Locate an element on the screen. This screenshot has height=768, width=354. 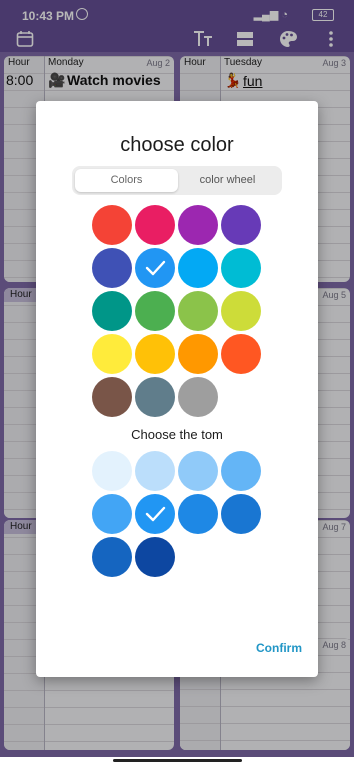
home-indicator is located at coordinates (177, 760).